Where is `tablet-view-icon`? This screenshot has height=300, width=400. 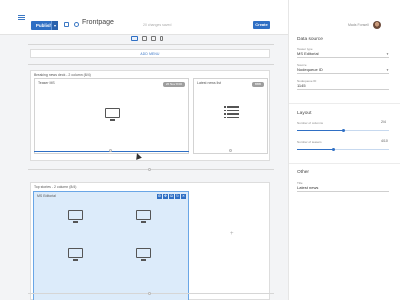 tablet-view-icon is located at coordinates (144, 38).